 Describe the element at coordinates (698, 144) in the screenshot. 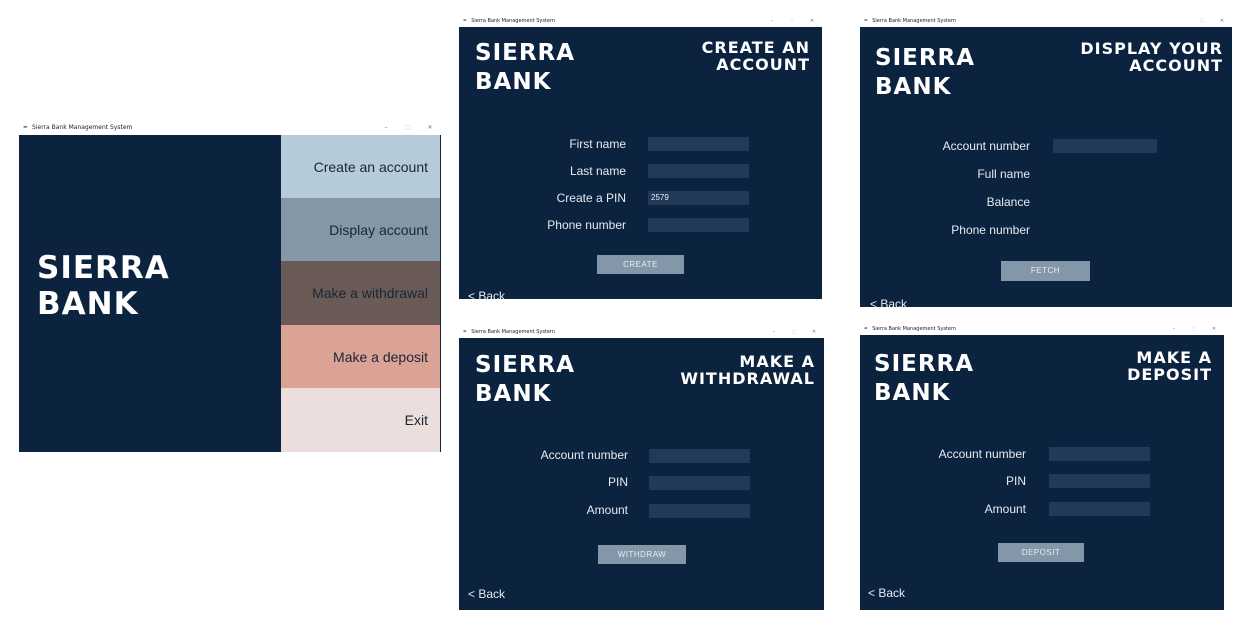

I see `first-name-field` at that location.